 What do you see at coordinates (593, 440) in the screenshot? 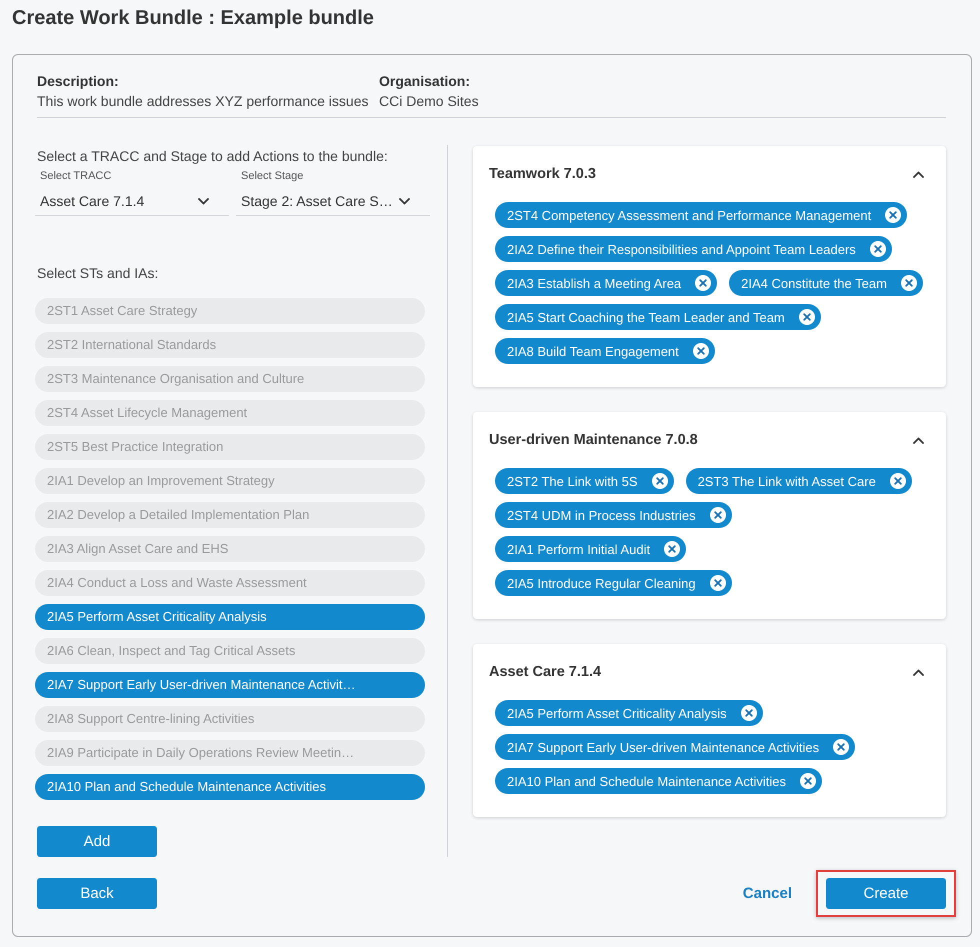
I see `card-title: User-driven Maintenance 7.0.8` at bounding box center [593, 440].